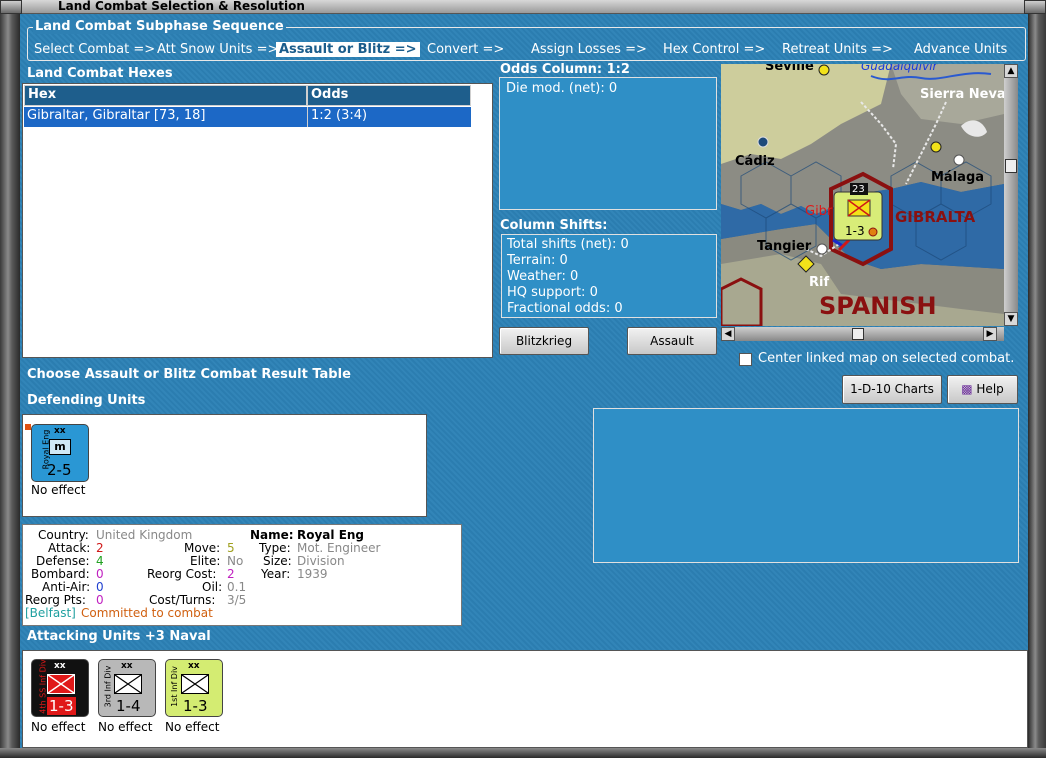 The height and width of the screenshot is (758, 1046). I want to click on help-button-label: Help, so click(990, 389).